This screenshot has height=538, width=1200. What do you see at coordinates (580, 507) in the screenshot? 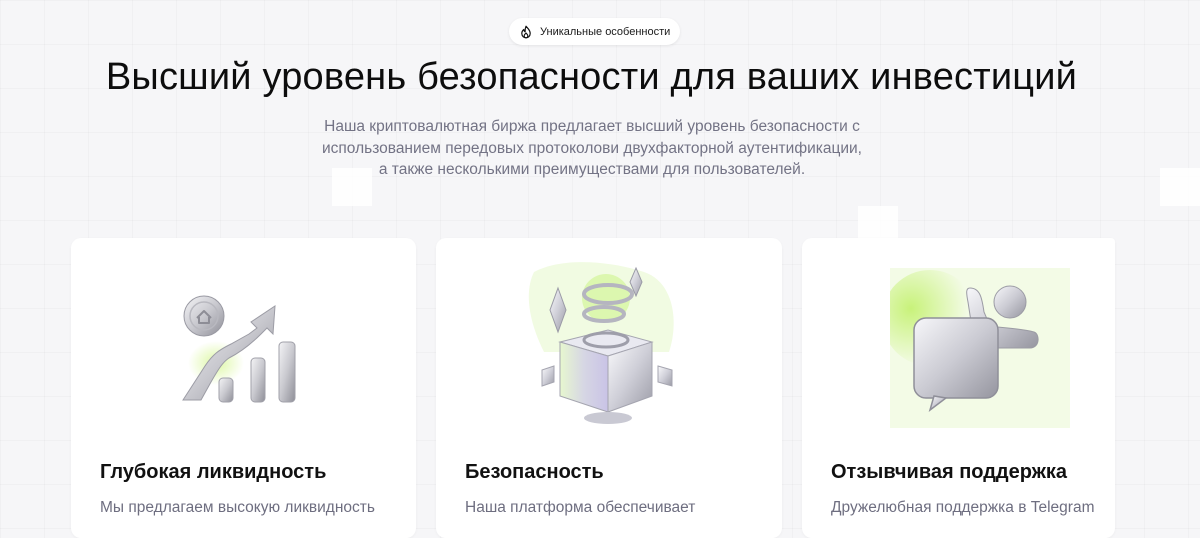
I see `card-description: Наша платформа обеспечивает` at bounding box center [580, 507].